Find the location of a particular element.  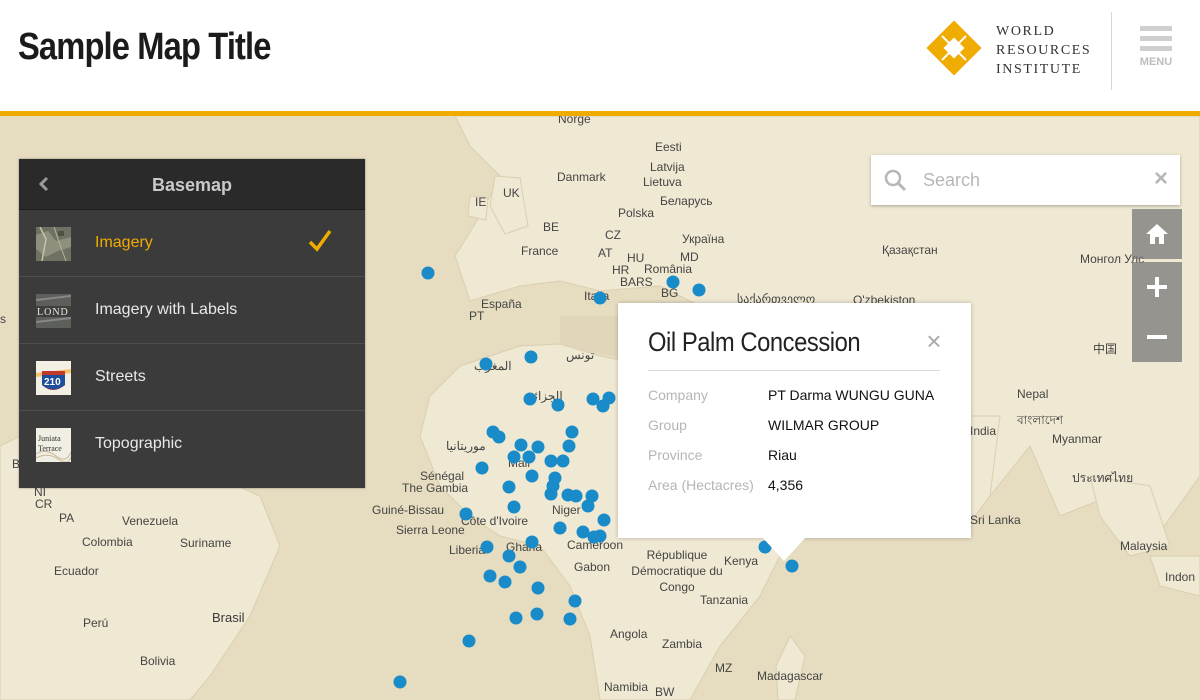

minus-icon is located at coordinates (1157, 337).